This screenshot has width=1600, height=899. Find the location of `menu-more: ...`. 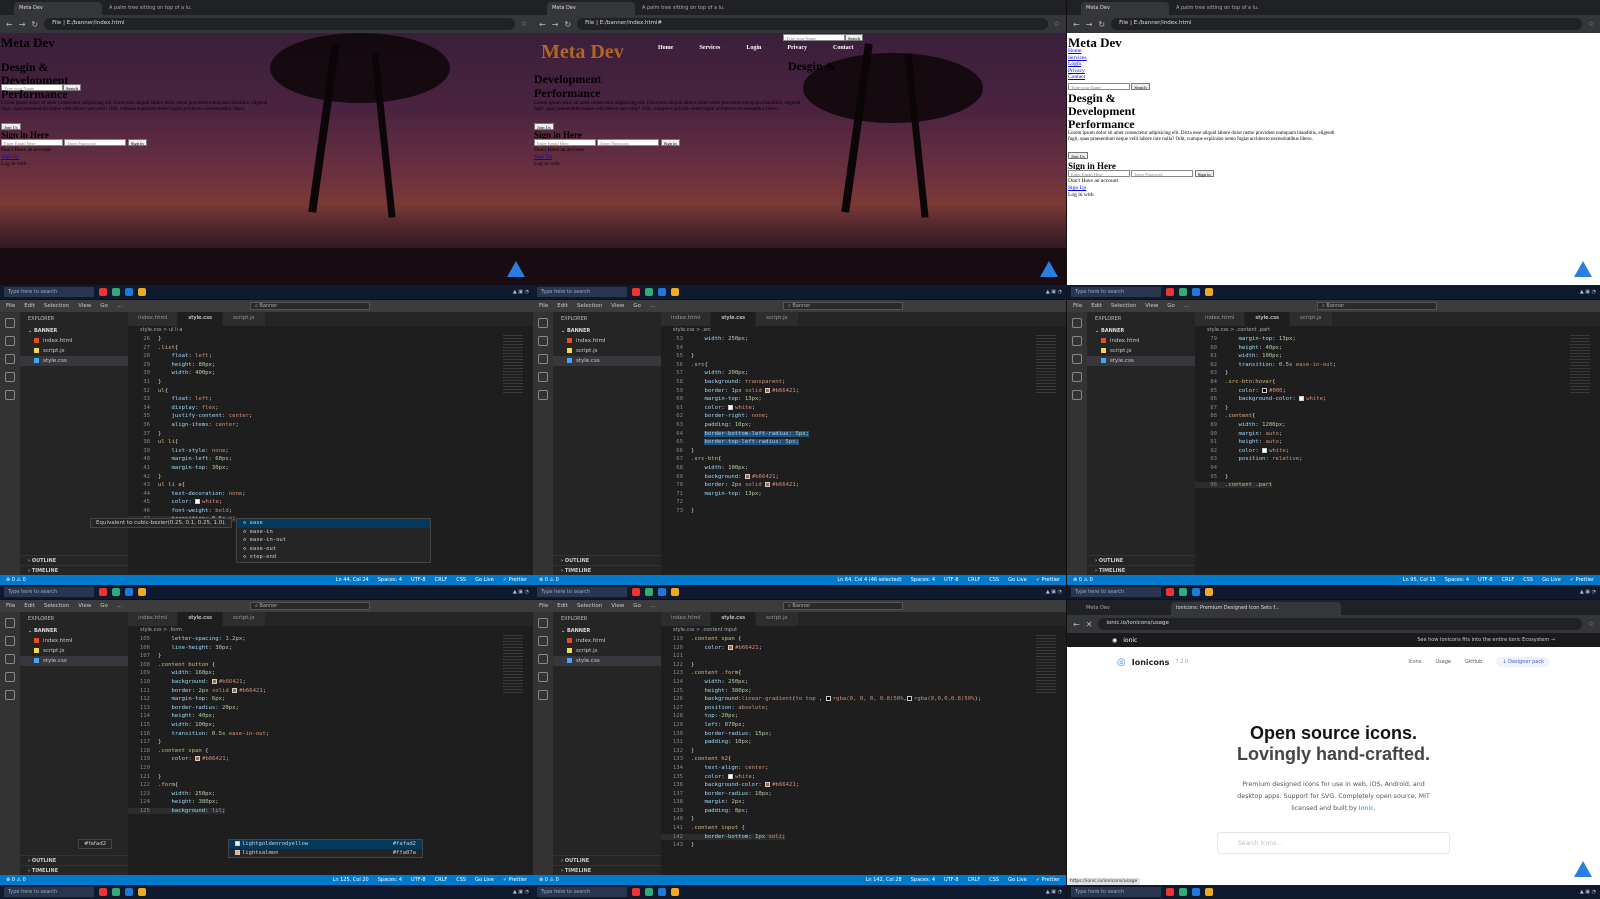

menu-more: ... is located at coordinates (1186, 306).